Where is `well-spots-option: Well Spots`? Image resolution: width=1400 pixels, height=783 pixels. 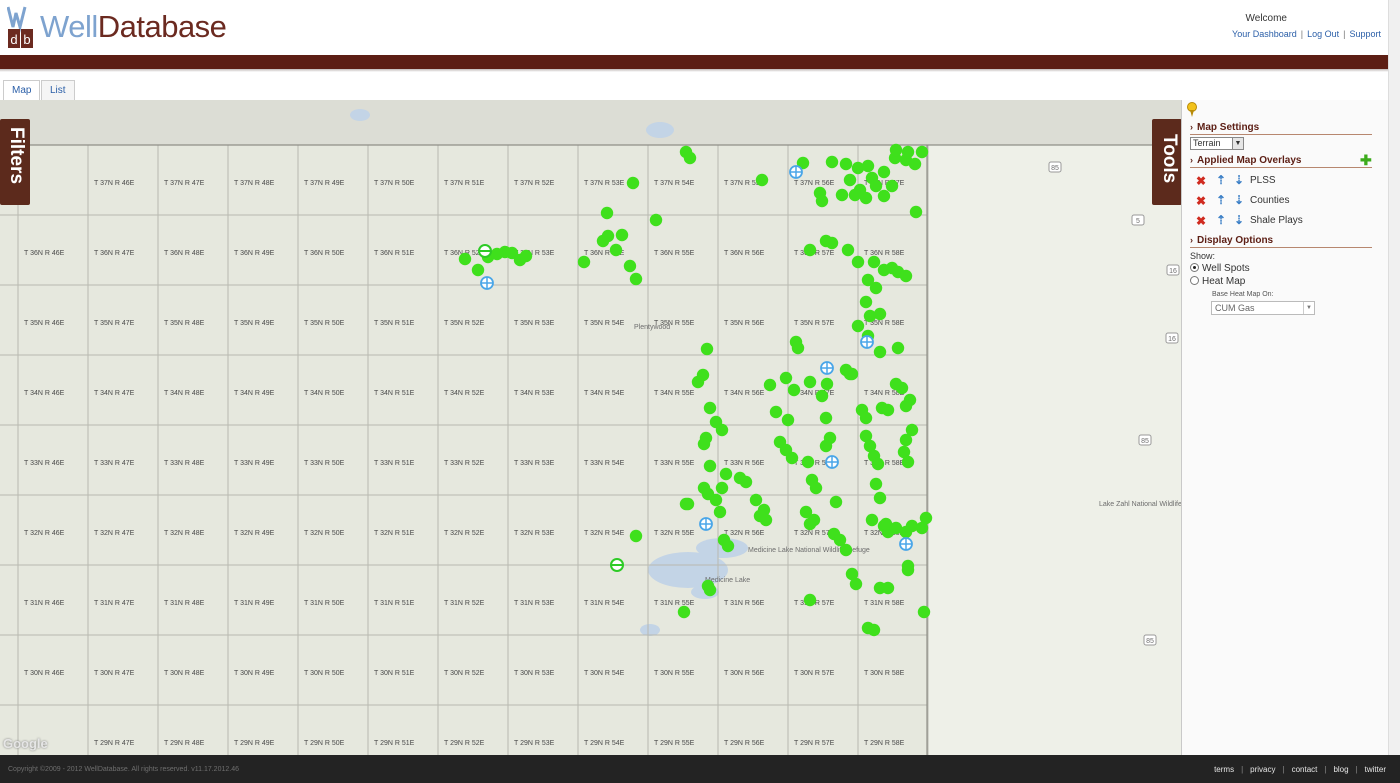
well-spots-option: Well Spots is located at coordinates (1220, 268).